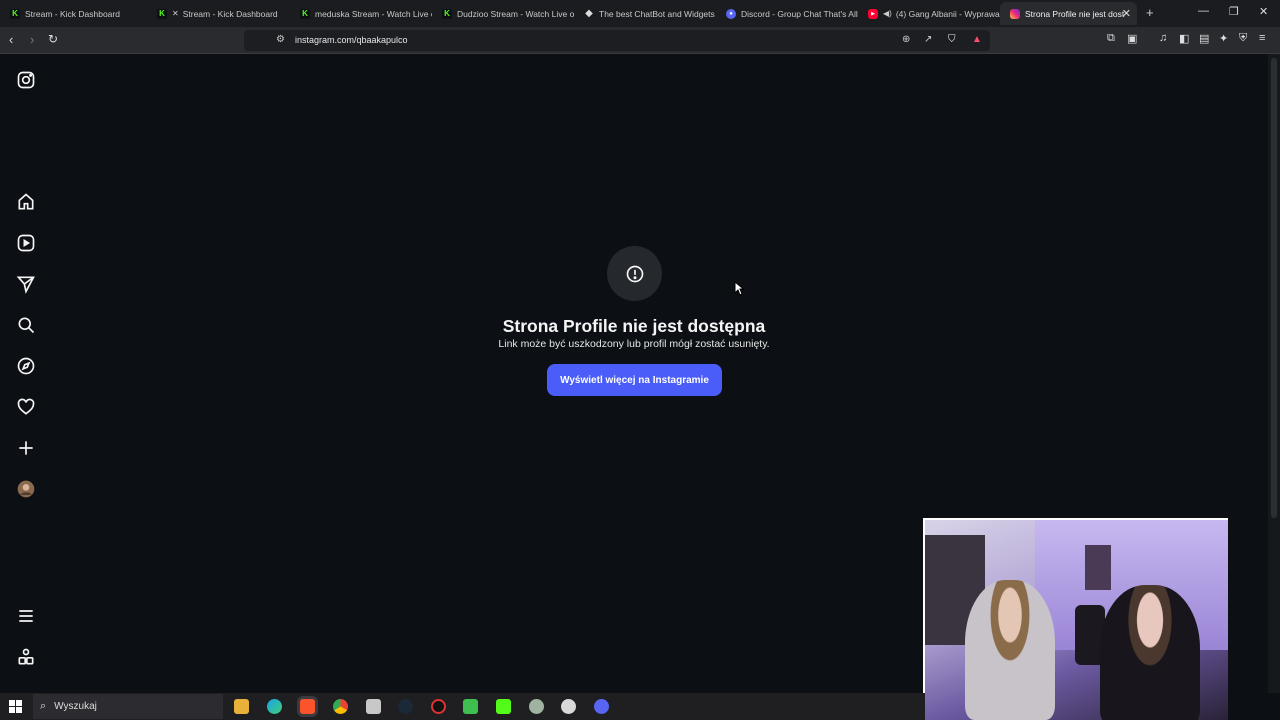 The image size is (1280, 720). Describe the element at coordinates (657, 13) in the screenshot. I see `tab-title: The best ChatBot and Widgets` at that location.